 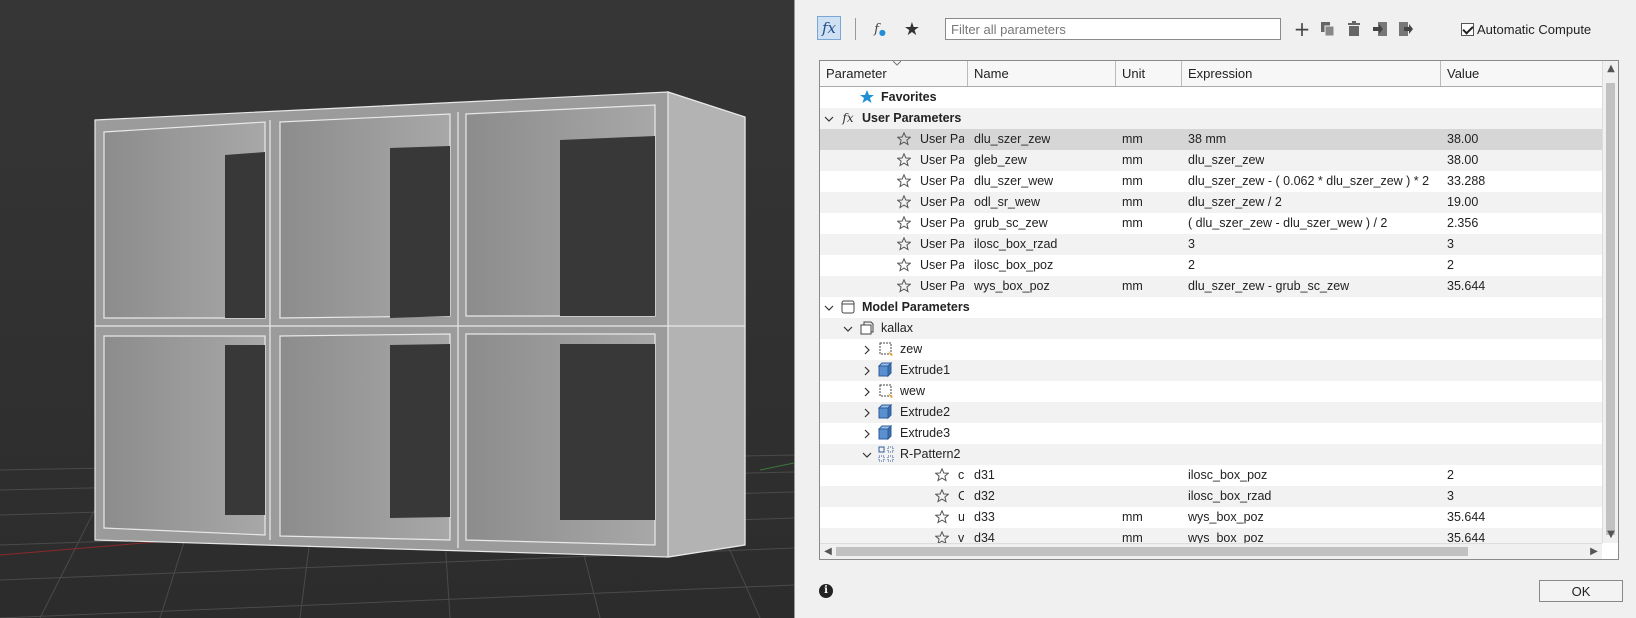 I want to click on filter-input, so click(x=1113, y=29).